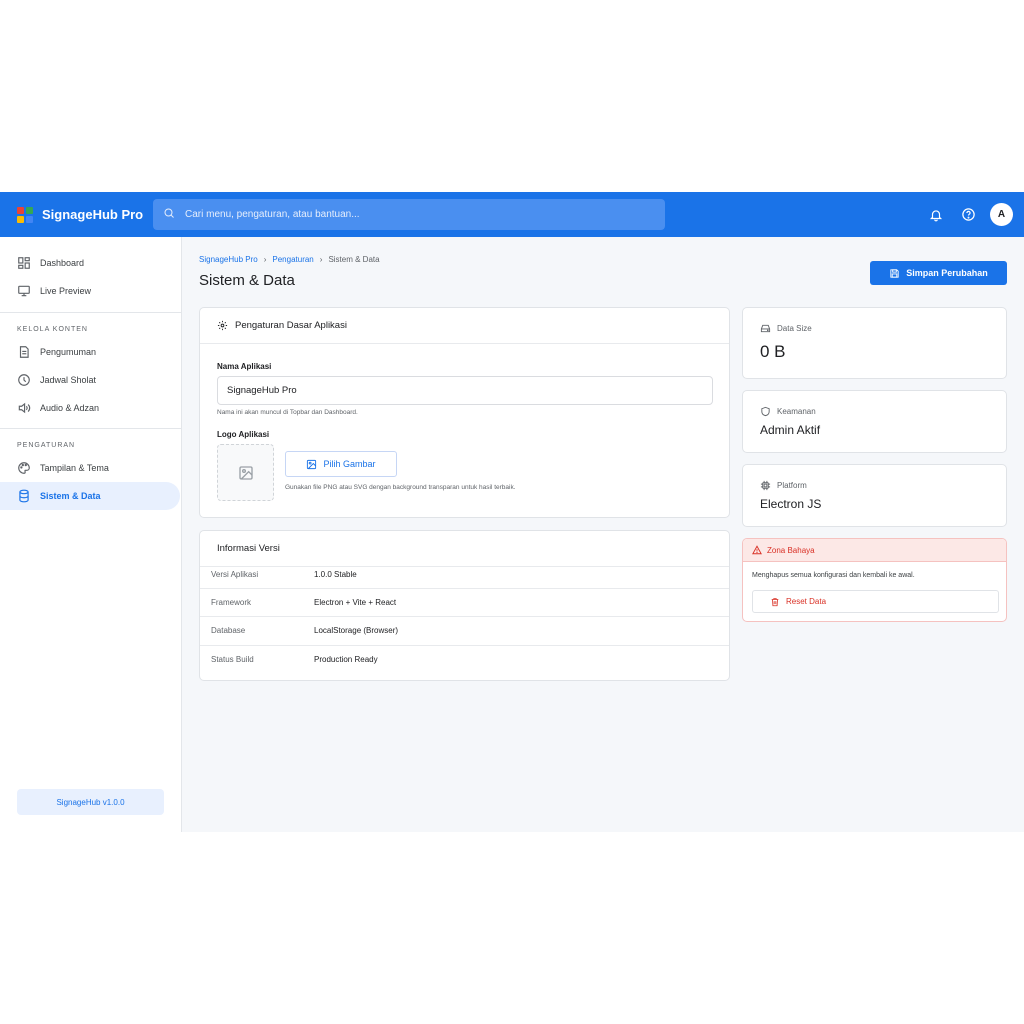  I want to click on gear-icon, so click(222, 325).